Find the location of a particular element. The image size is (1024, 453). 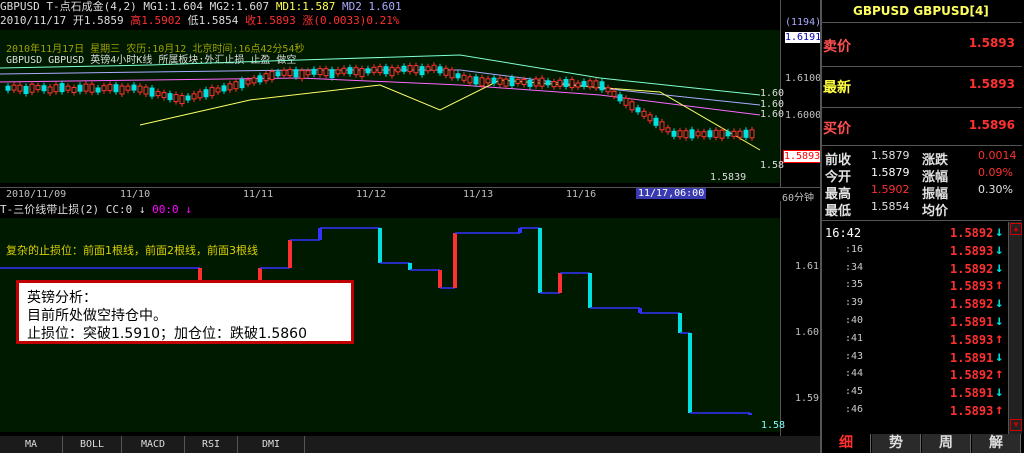

buy-row: 买价 1.5896 is located at coordinates (922, 128).